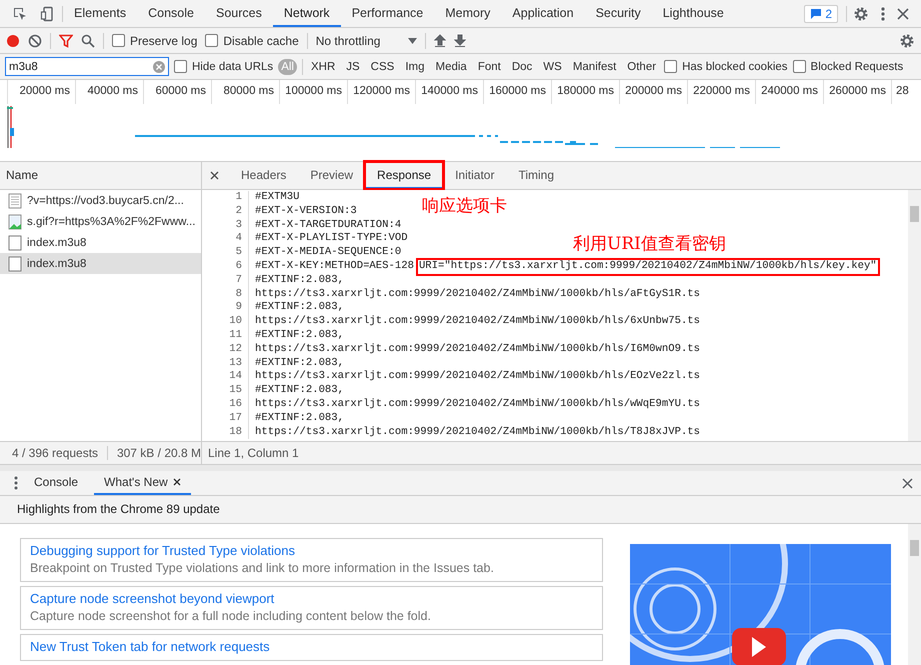 The height and width of the screenshot is (665, 921). What do you see at coordinates (225, 405) in the screenshot?
I see `line-number: 16` at bounding box center [225, 405].